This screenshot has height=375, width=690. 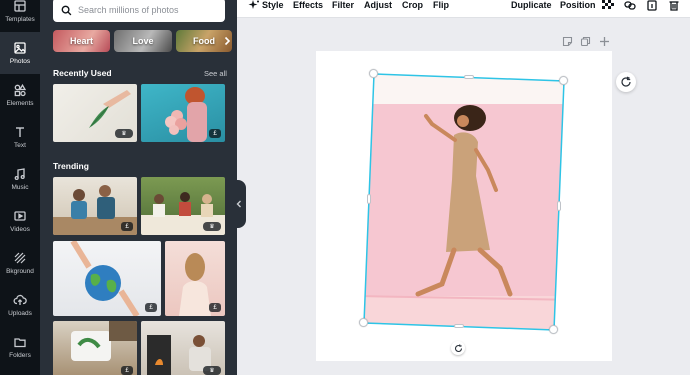 What do you see at coordinates (563, 80) in the screenshot?
I see `resize-handle-top-right` at bounding box center [563, 80].